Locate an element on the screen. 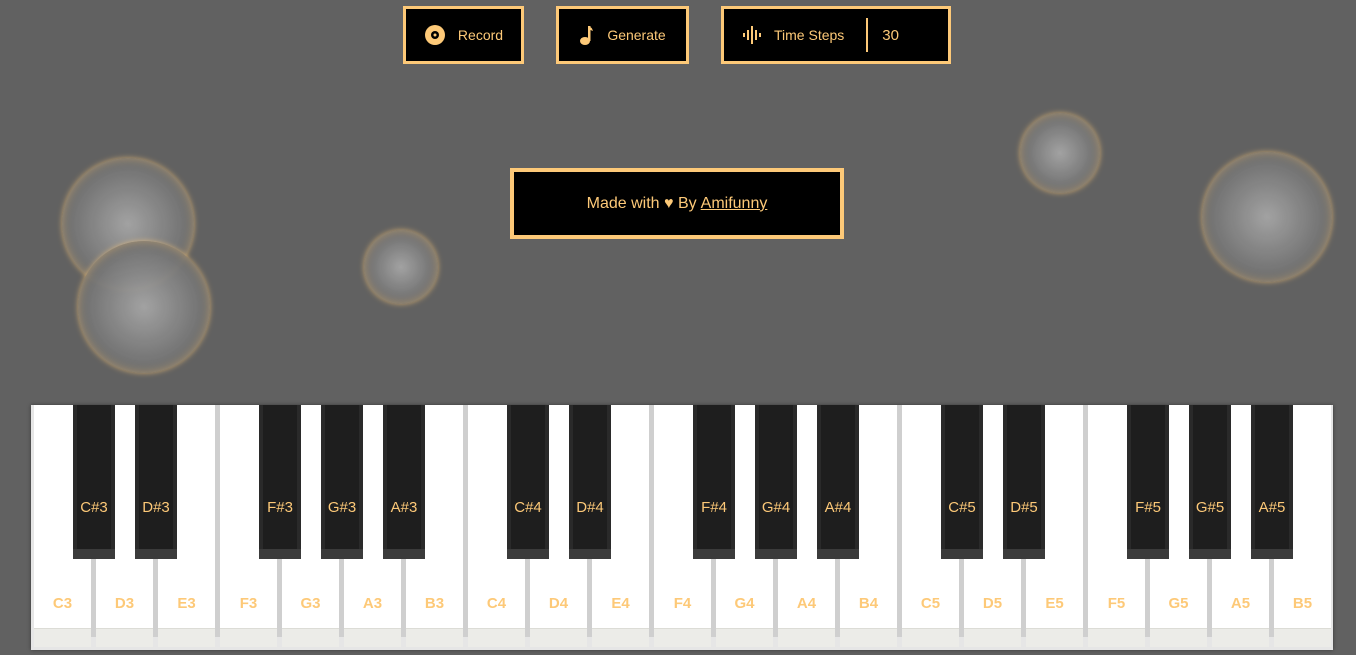 This screenshot has height=655, width=1356. key-label: A3 is located at coordinates (372, 603).